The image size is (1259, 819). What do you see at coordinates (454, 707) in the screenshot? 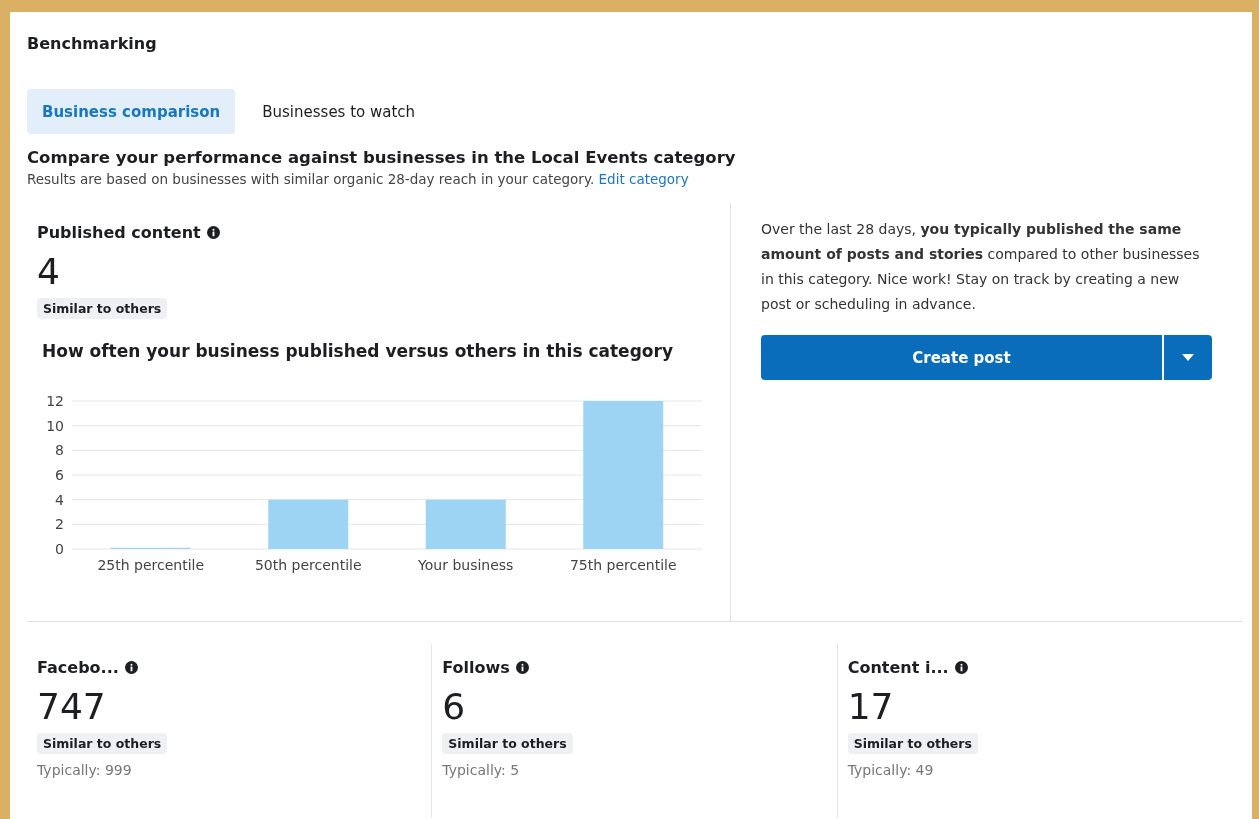
I see `metric-value: 6` at bounding box center [454, 707].